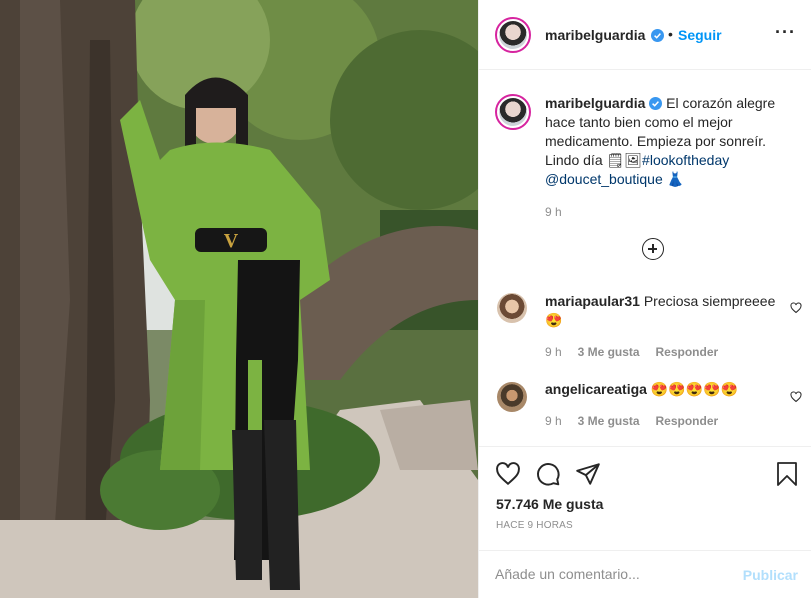 The image size is (811, 600). Describe the element at coordinates (508, 474) in the screenshot. I see `heart-icon` at that location.